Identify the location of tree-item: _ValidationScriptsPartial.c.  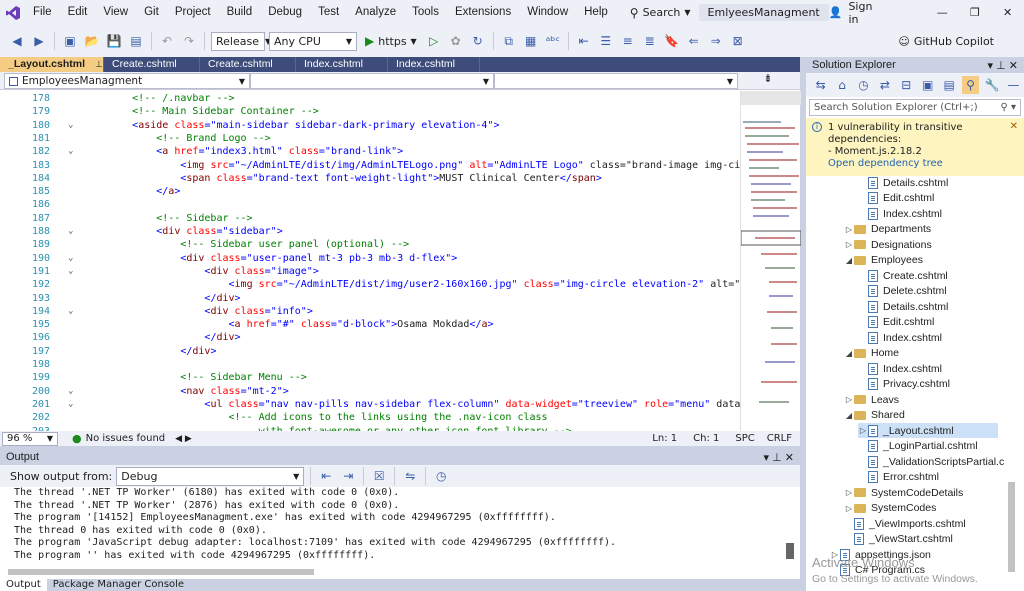
(931, 461).